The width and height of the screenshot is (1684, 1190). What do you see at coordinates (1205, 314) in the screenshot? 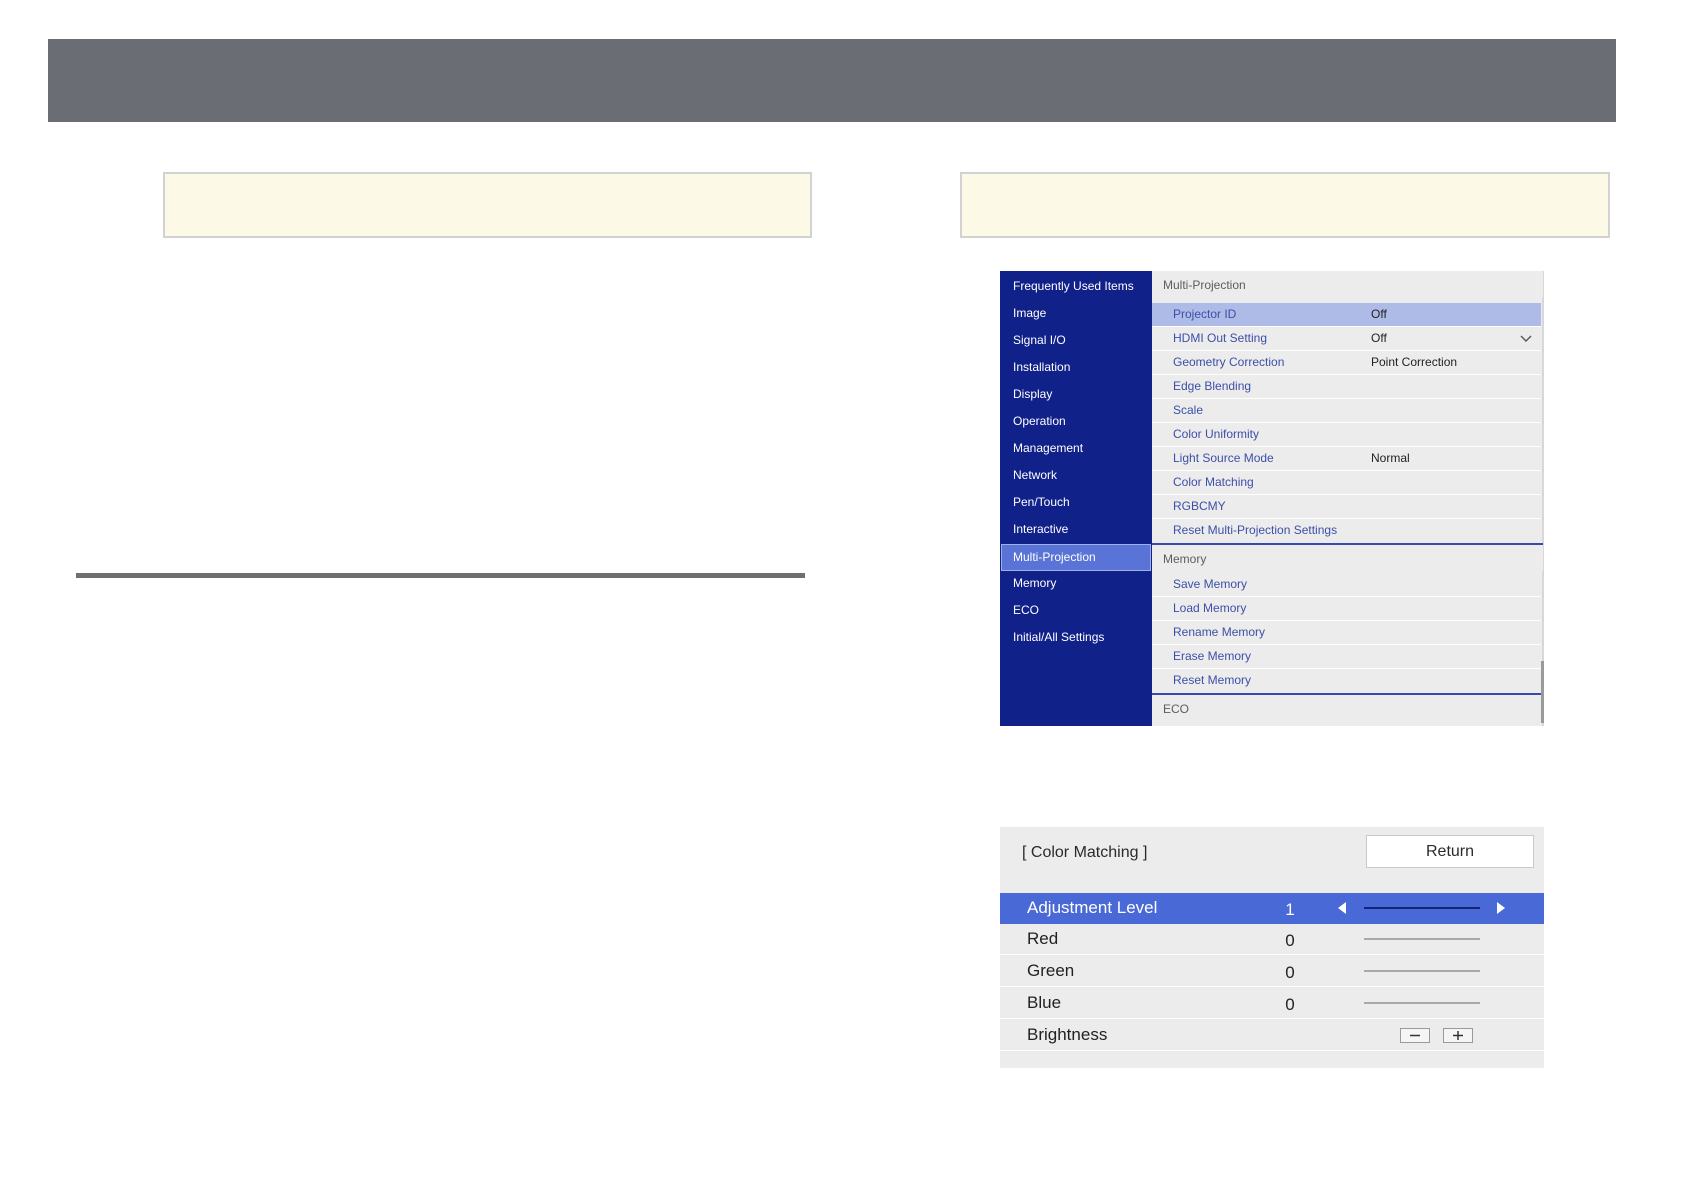
I see `setting-label: Projector ID` at bounding box center [1205, 314].